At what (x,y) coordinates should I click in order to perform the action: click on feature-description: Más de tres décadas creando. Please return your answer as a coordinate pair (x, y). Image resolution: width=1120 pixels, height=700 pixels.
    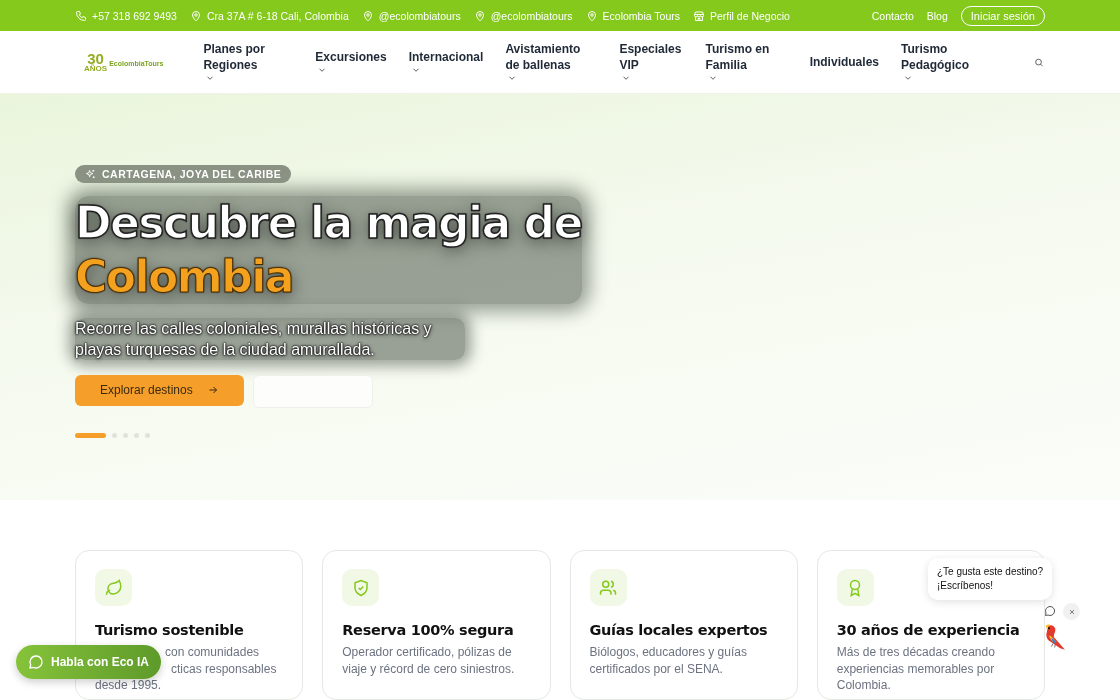
    Looking at the image, I should click on (915, 652).